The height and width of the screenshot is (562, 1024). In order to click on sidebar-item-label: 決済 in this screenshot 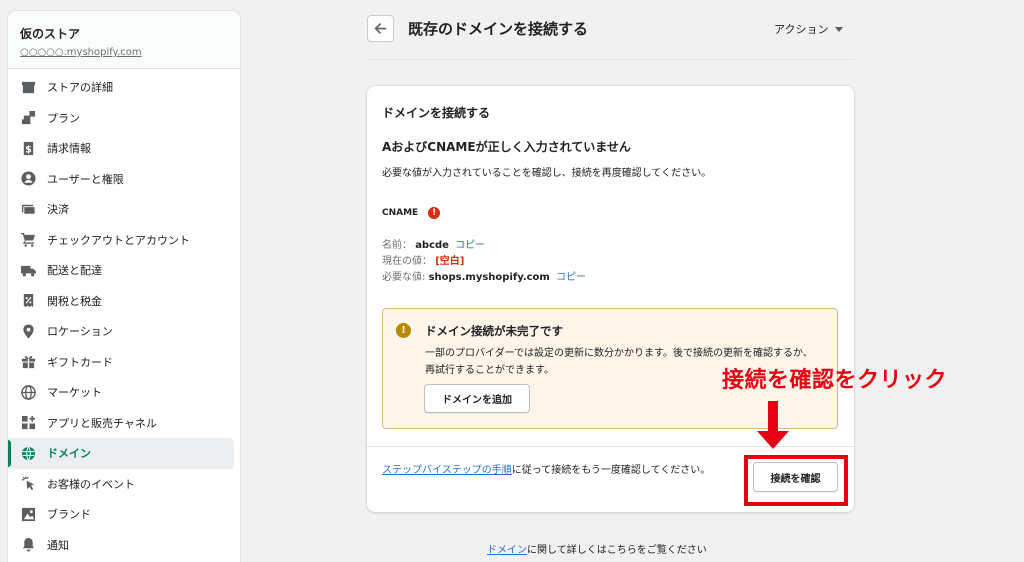, I will do `click(58, 210)`.